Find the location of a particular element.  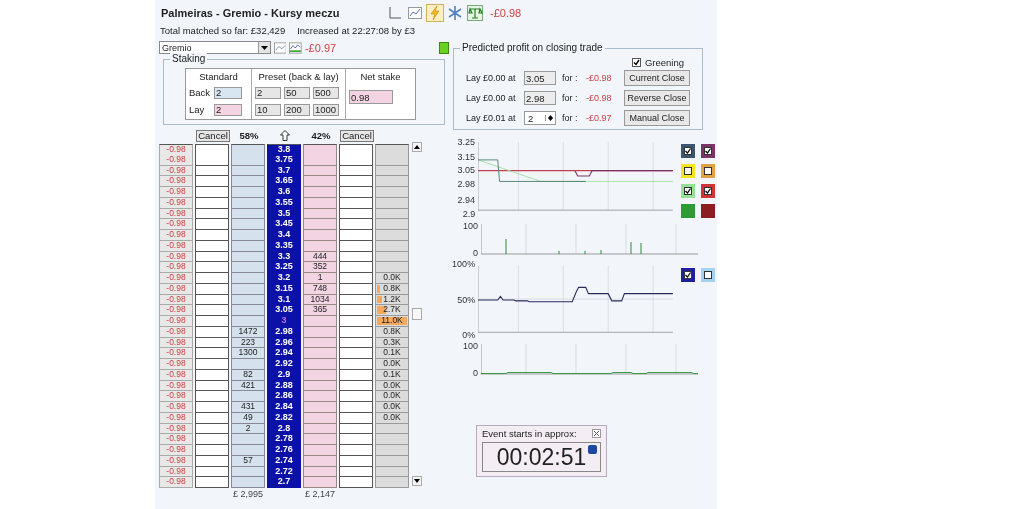

spin-down-icon is located at coordinates (550, 119).